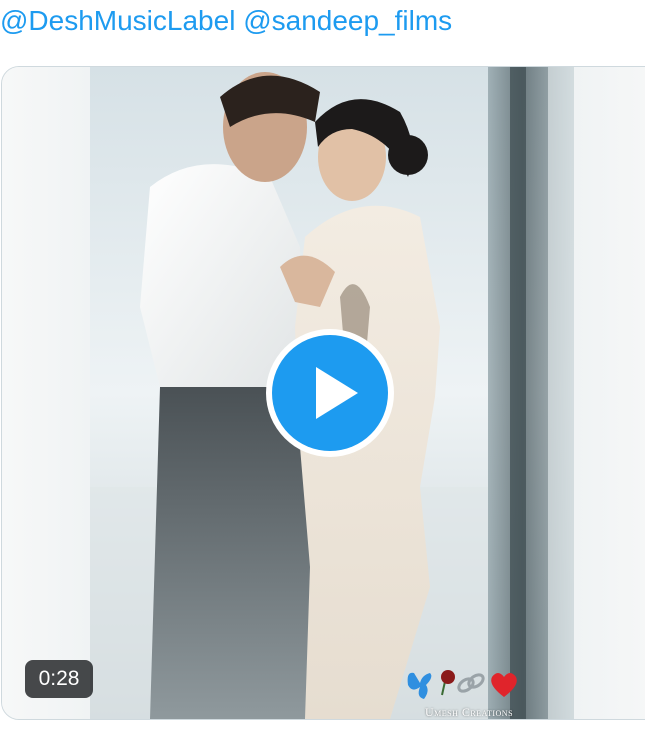 The width and height of the screenshot is (645, 731). I want to click on video-duration-badge: 0:28, so click(59, 679).